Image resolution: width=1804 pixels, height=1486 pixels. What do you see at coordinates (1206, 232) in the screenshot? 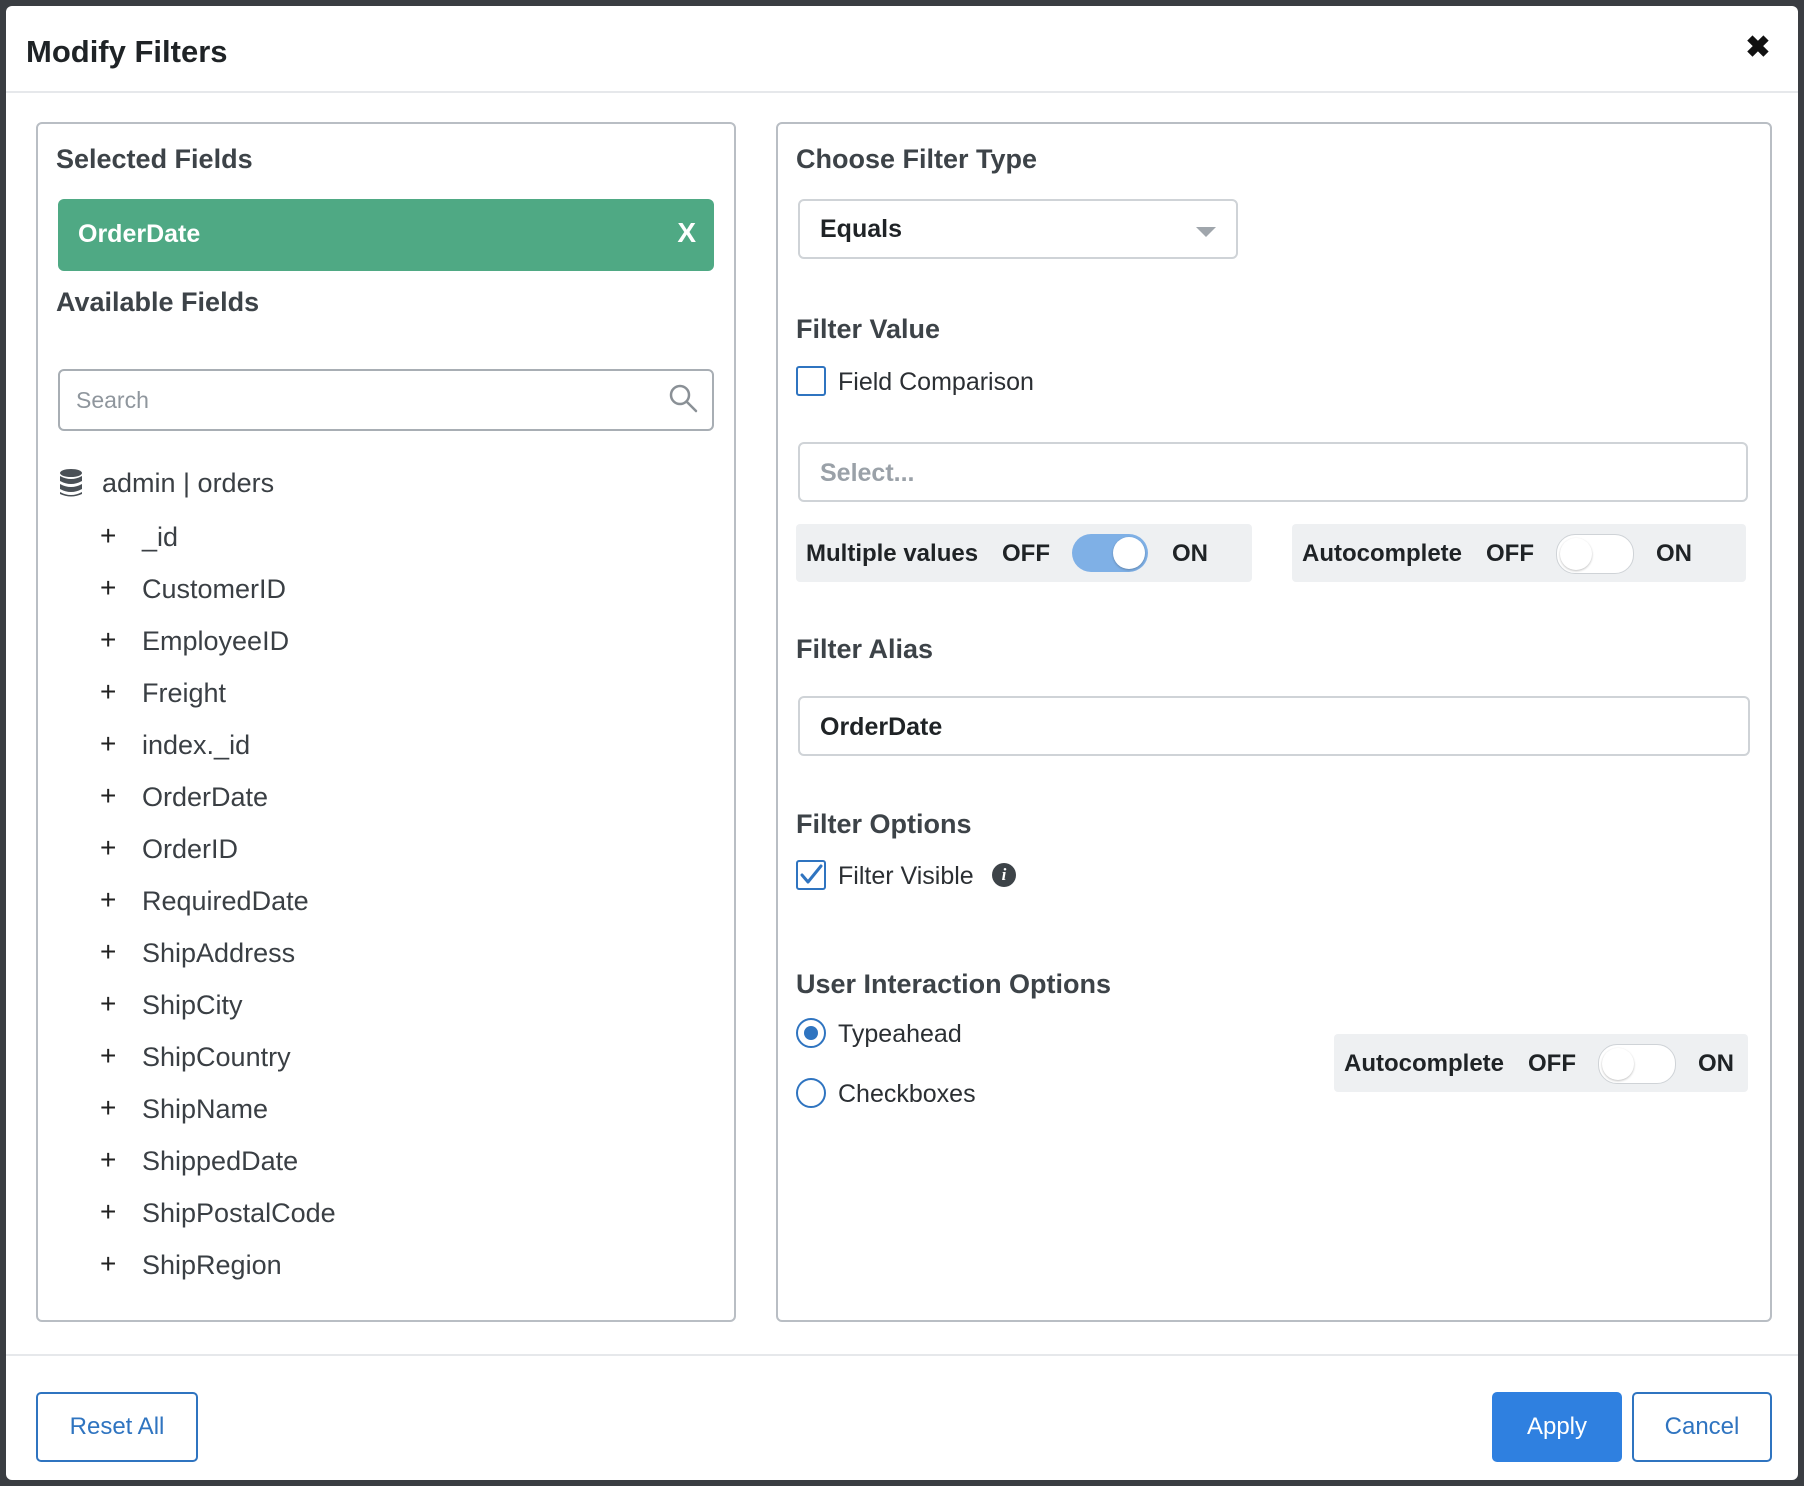
I see `chevron-down-icon` at bounding box center [1206, 232].